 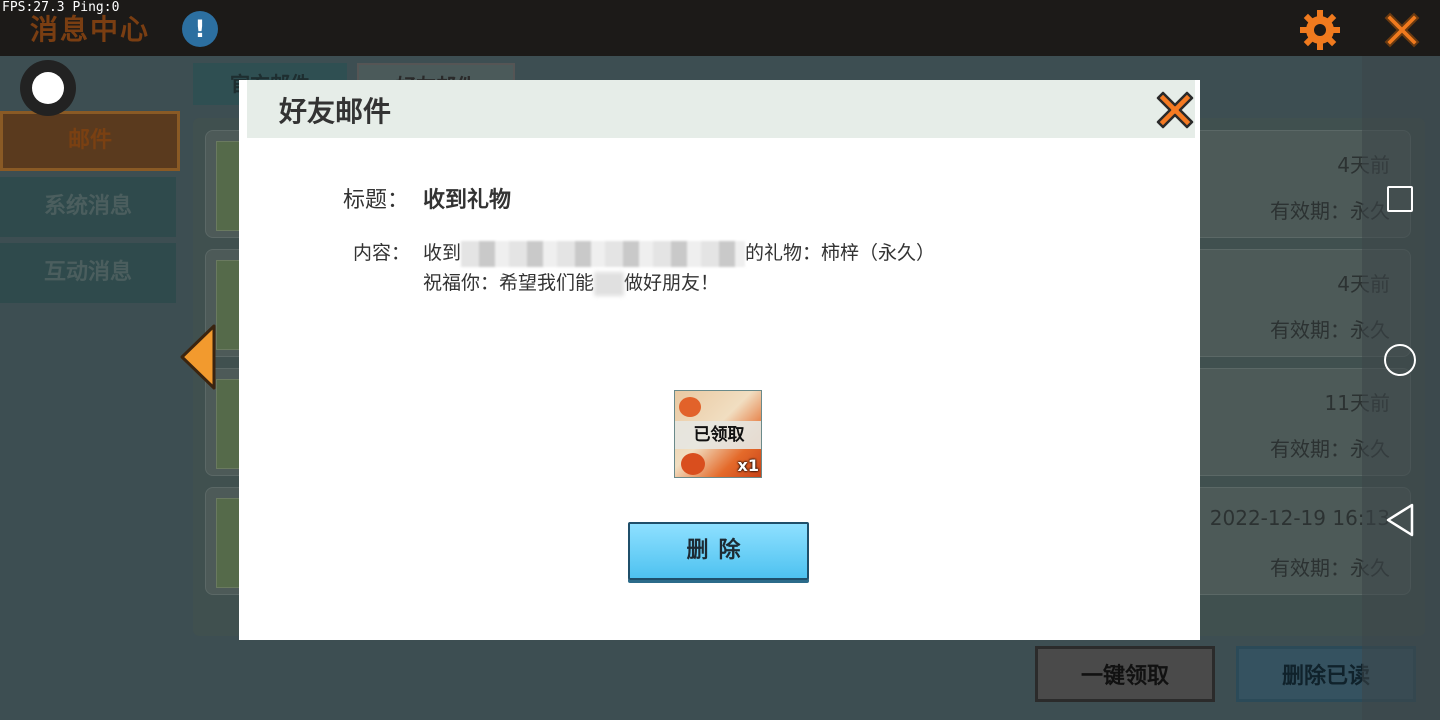 What do you see at coordinates (1400, 520) in the screenshot?
I see `back-icon` at bounding box center [1400, 520].